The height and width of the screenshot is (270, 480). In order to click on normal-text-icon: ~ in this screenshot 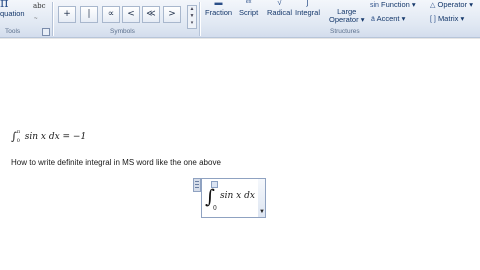, I will do `click(36, 19)`.